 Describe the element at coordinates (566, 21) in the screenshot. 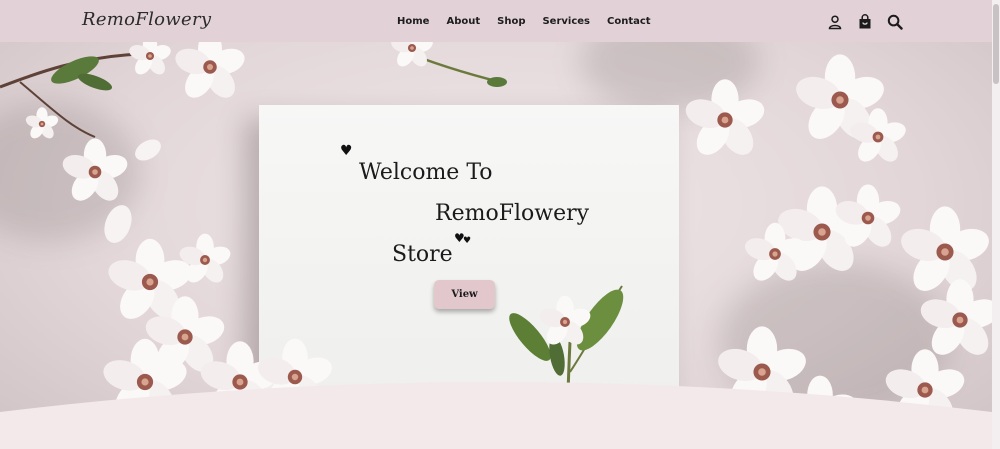

I see `nav-services: Services` at that location.